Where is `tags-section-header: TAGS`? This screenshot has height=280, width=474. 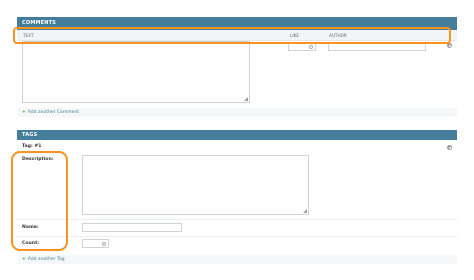
tags-section-header: TAGS is located at coordinates (237, 135).